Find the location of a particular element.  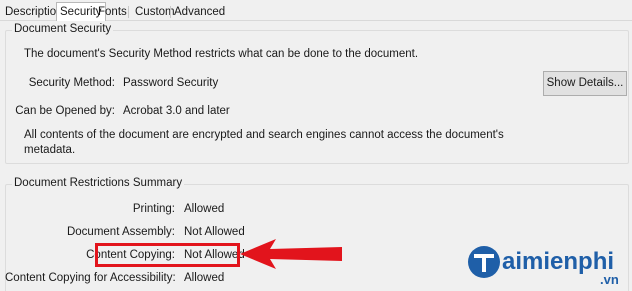

content-copying-accessibility-label: Content Copying for Accessibility: is located at coordinates (90, 278).